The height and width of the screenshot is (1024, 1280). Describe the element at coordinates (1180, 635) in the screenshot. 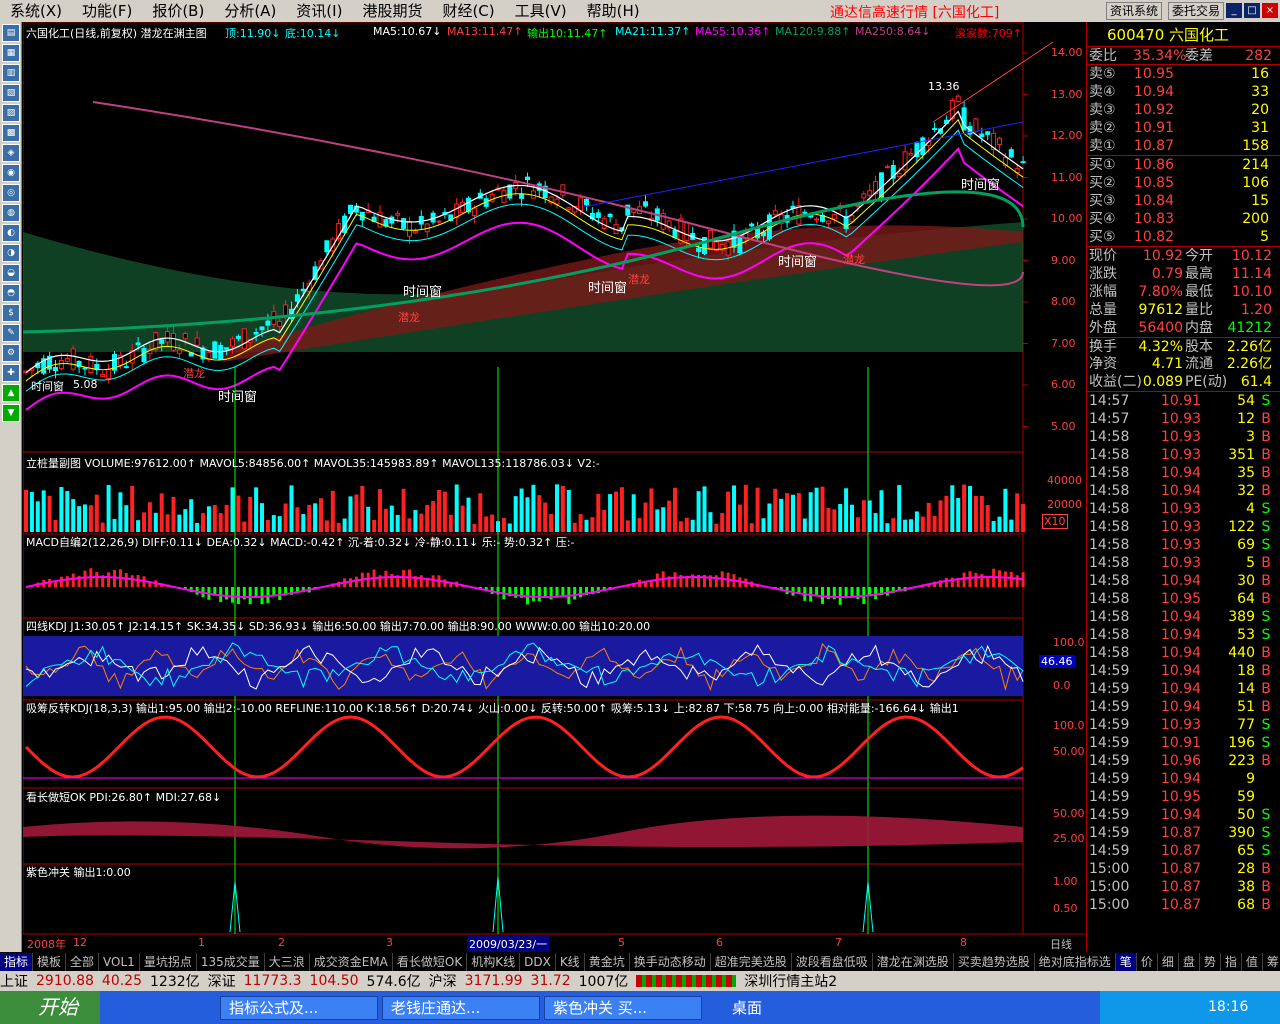

I see `trade-tick-row: 14:58 10.94 53 S` at that location.